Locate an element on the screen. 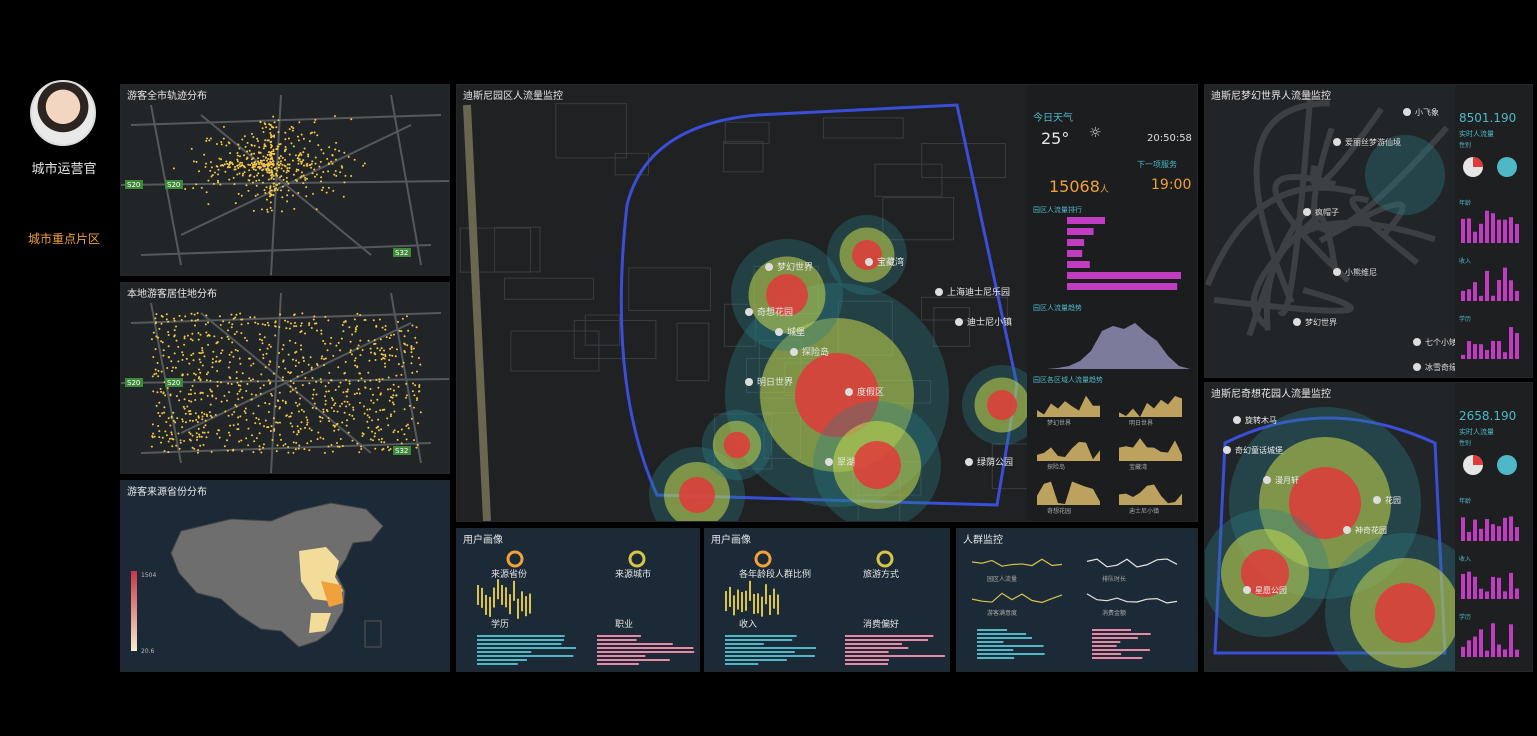 The width and height of the screenshot is (1537, 736). garden-mini-charts: 性别年龄收入学历 is located at coordinates (1493, 553).